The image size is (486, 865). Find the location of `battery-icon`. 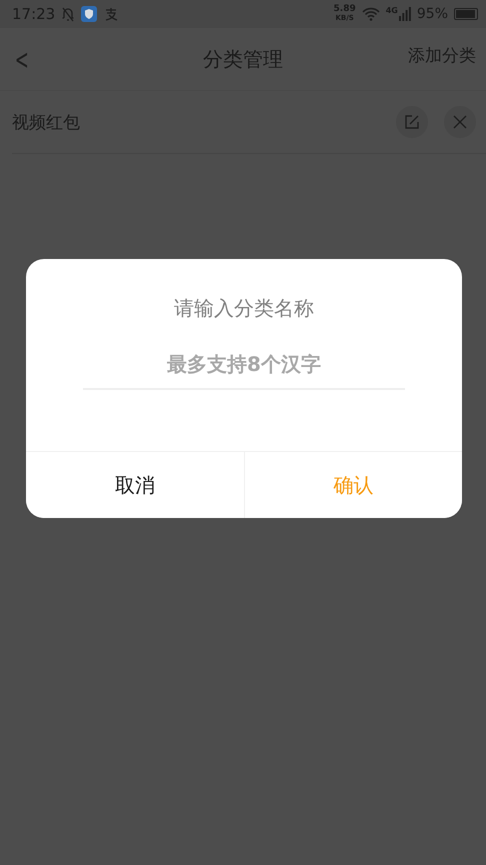

battery-icon is located at coordinates (466, 14).